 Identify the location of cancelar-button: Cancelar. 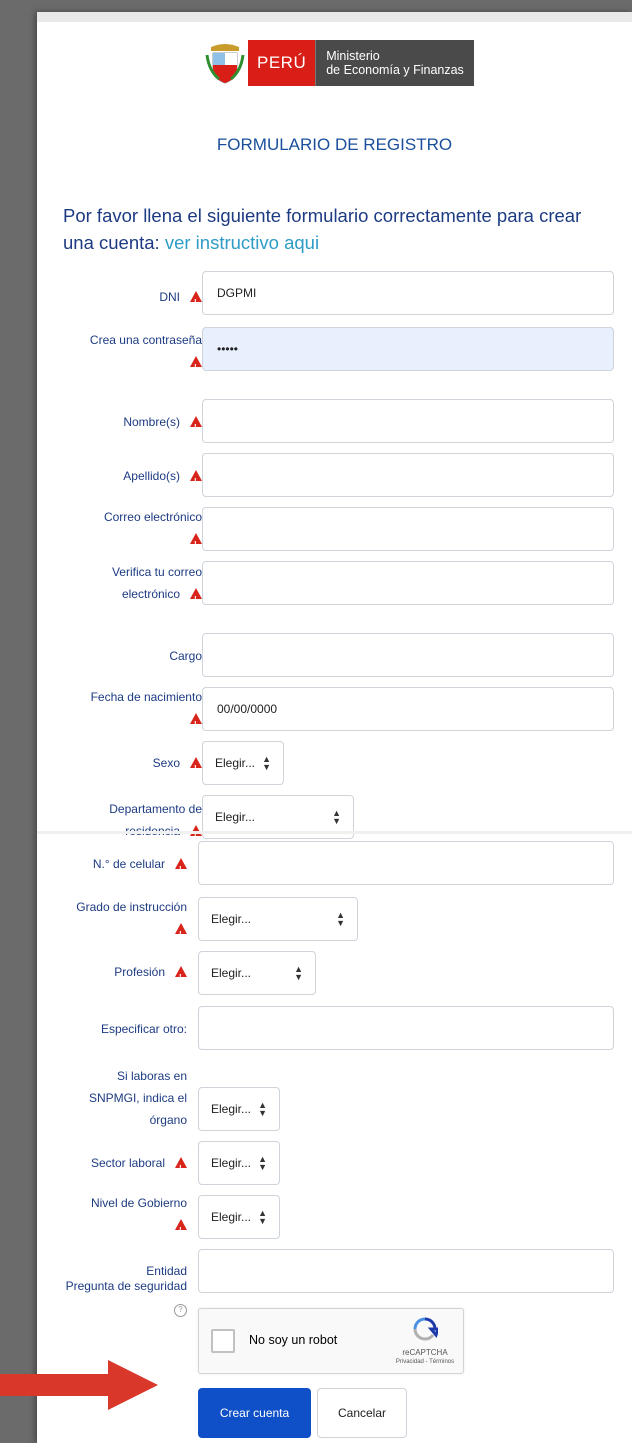
(362, 1413).